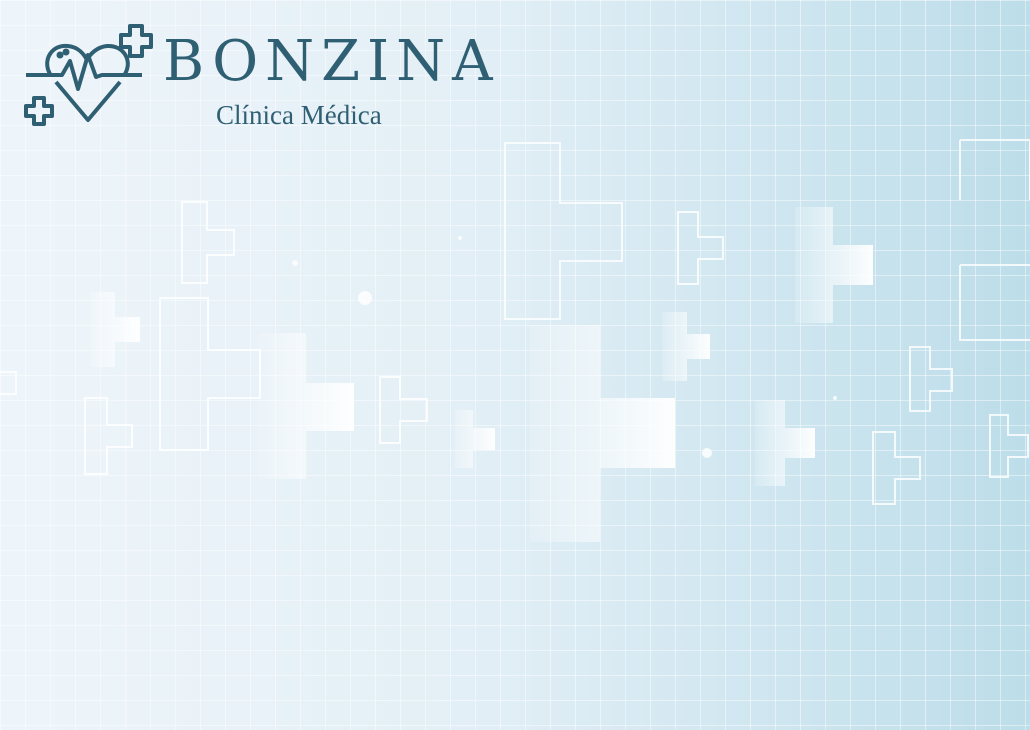  What do you see at coordinates (331, 61) in the screenshot?
I see `brand-name: BONZINA` at bounding box center [331, 61].